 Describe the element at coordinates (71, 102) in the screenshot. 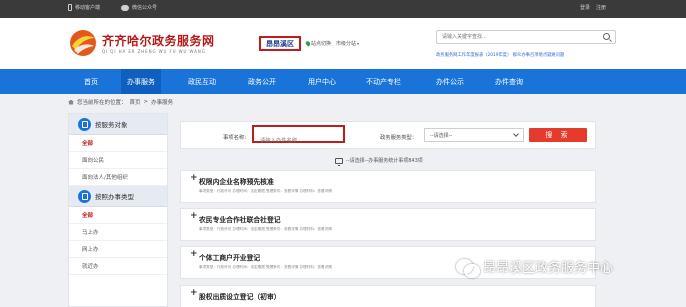

I see `home-icon` at that location.